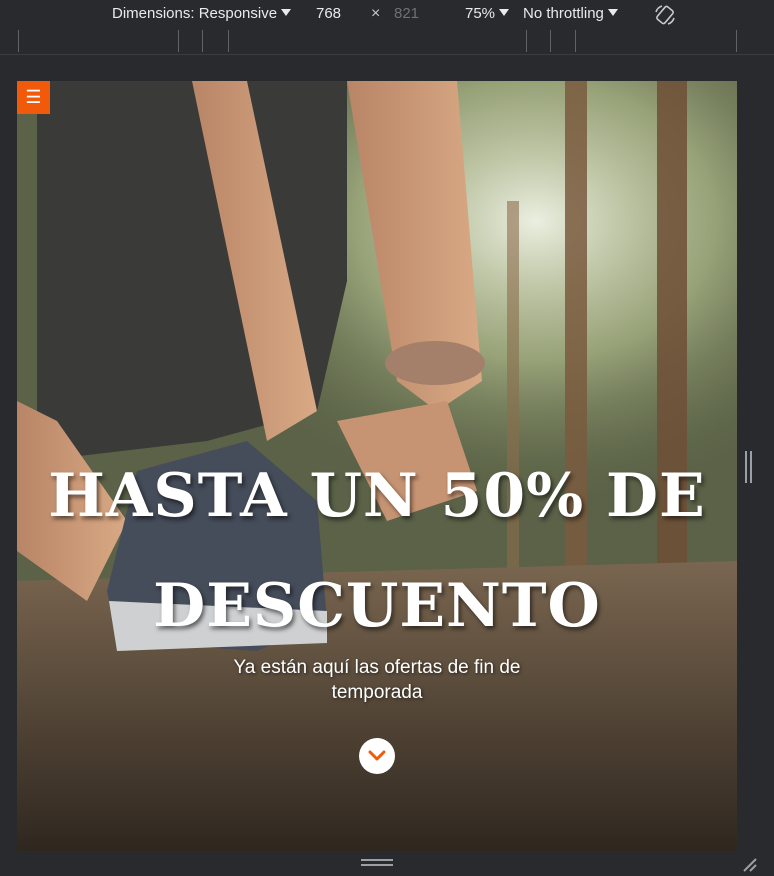 Image resolution: width=774 pixels, height=876 pixels. What do you see at coordinates (377, 496) in the screenshot?
I see `hero-title-line1: HASTA UN 50% DE` at bounding box center [377, 496].